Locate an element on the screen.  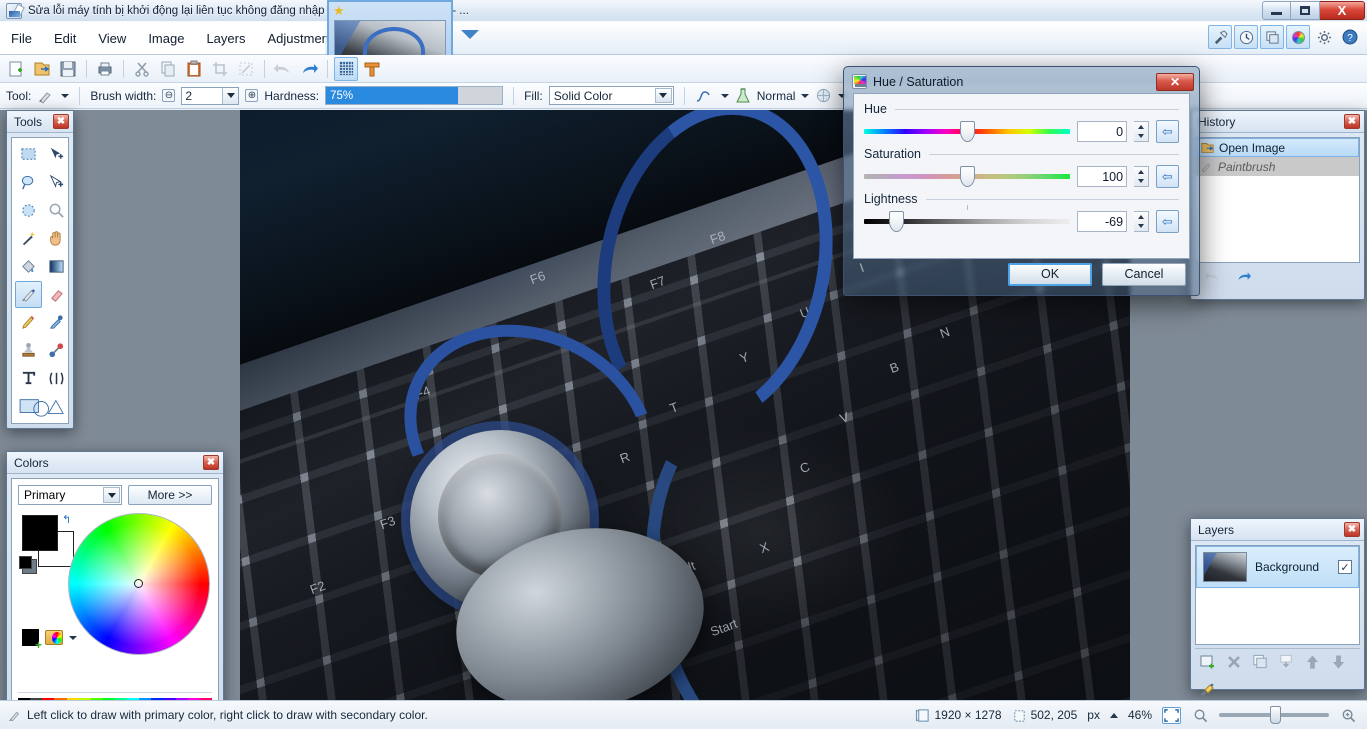
saturation-slider is located at coordinates (967, 176).